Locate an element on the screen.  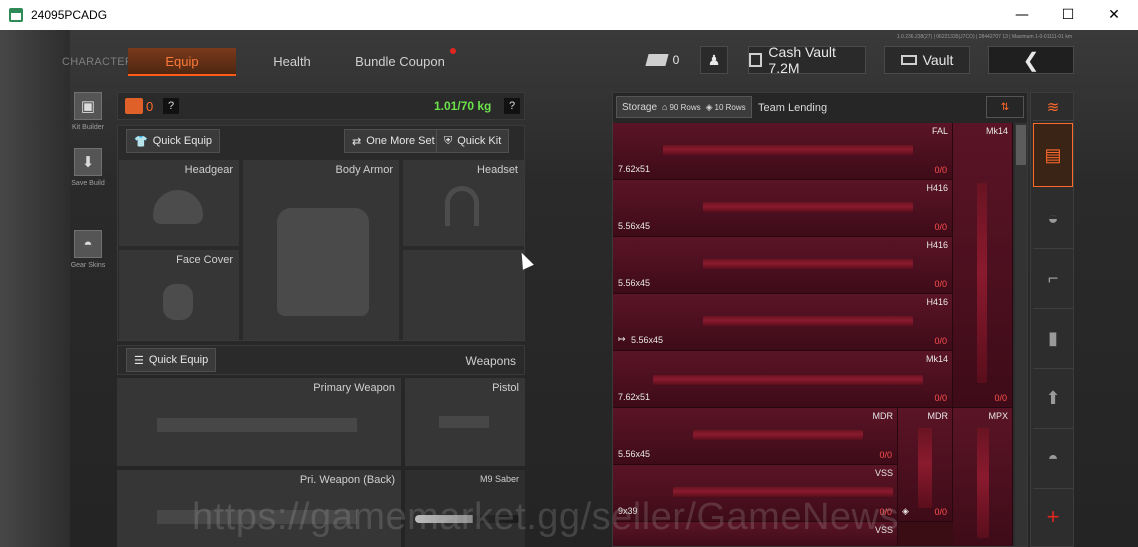
tag-icon: ◈ is located at coordinates (905, 511).